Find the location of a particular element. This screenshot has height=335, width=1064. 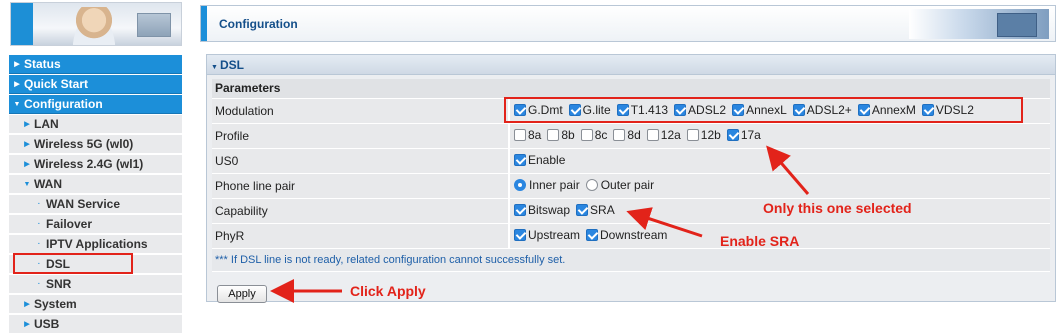

sidebar-item-label: System is located at coordinates (55, 303).